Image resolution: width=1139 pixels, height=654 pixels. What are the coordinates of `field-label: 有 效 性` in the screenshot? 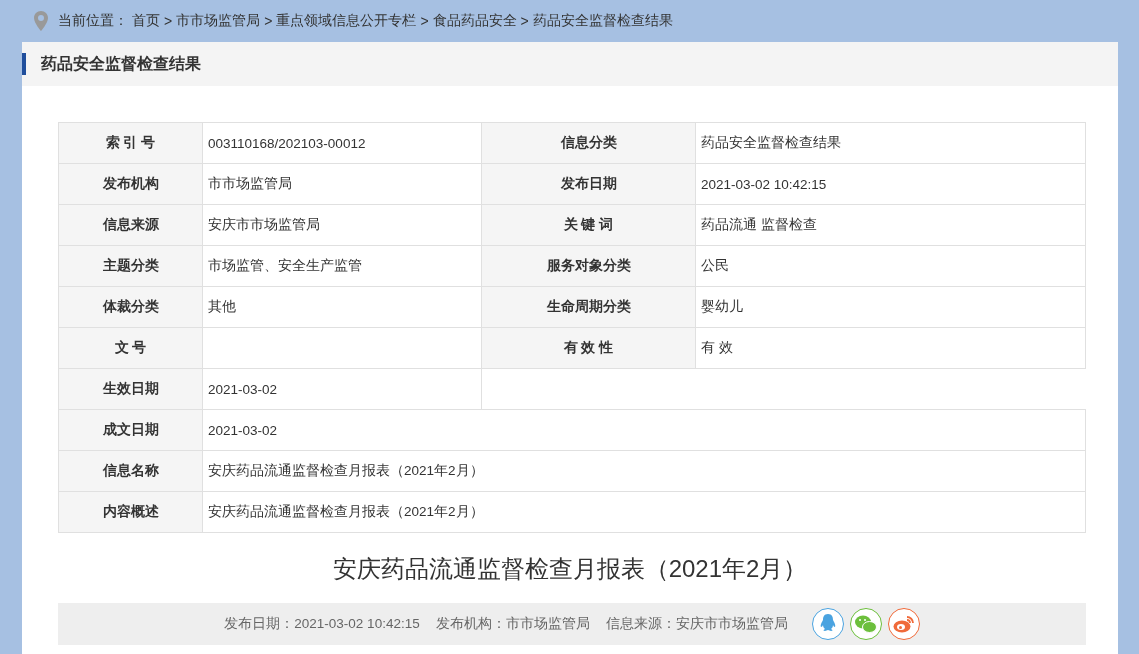 It's located at (588, 348).